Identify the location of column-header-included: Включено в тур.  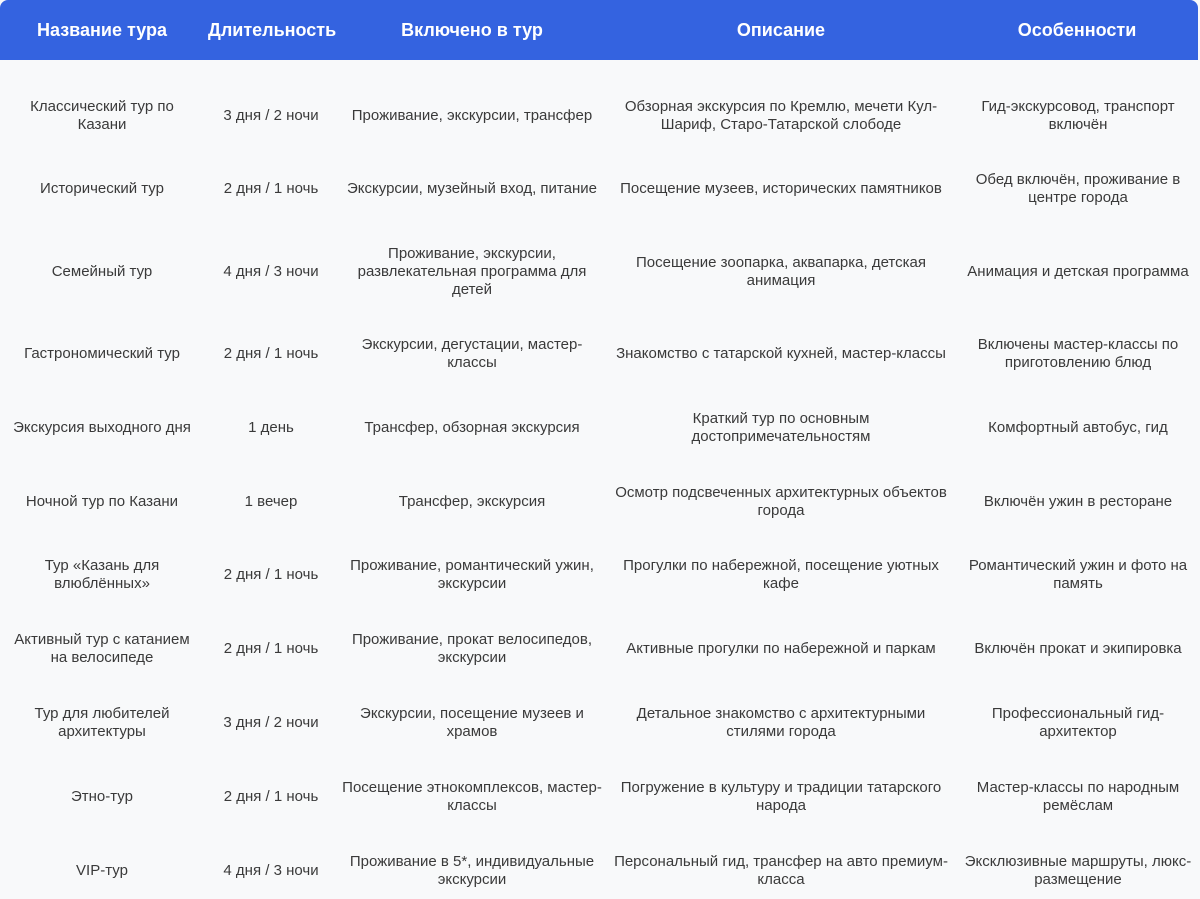
(472, 29).